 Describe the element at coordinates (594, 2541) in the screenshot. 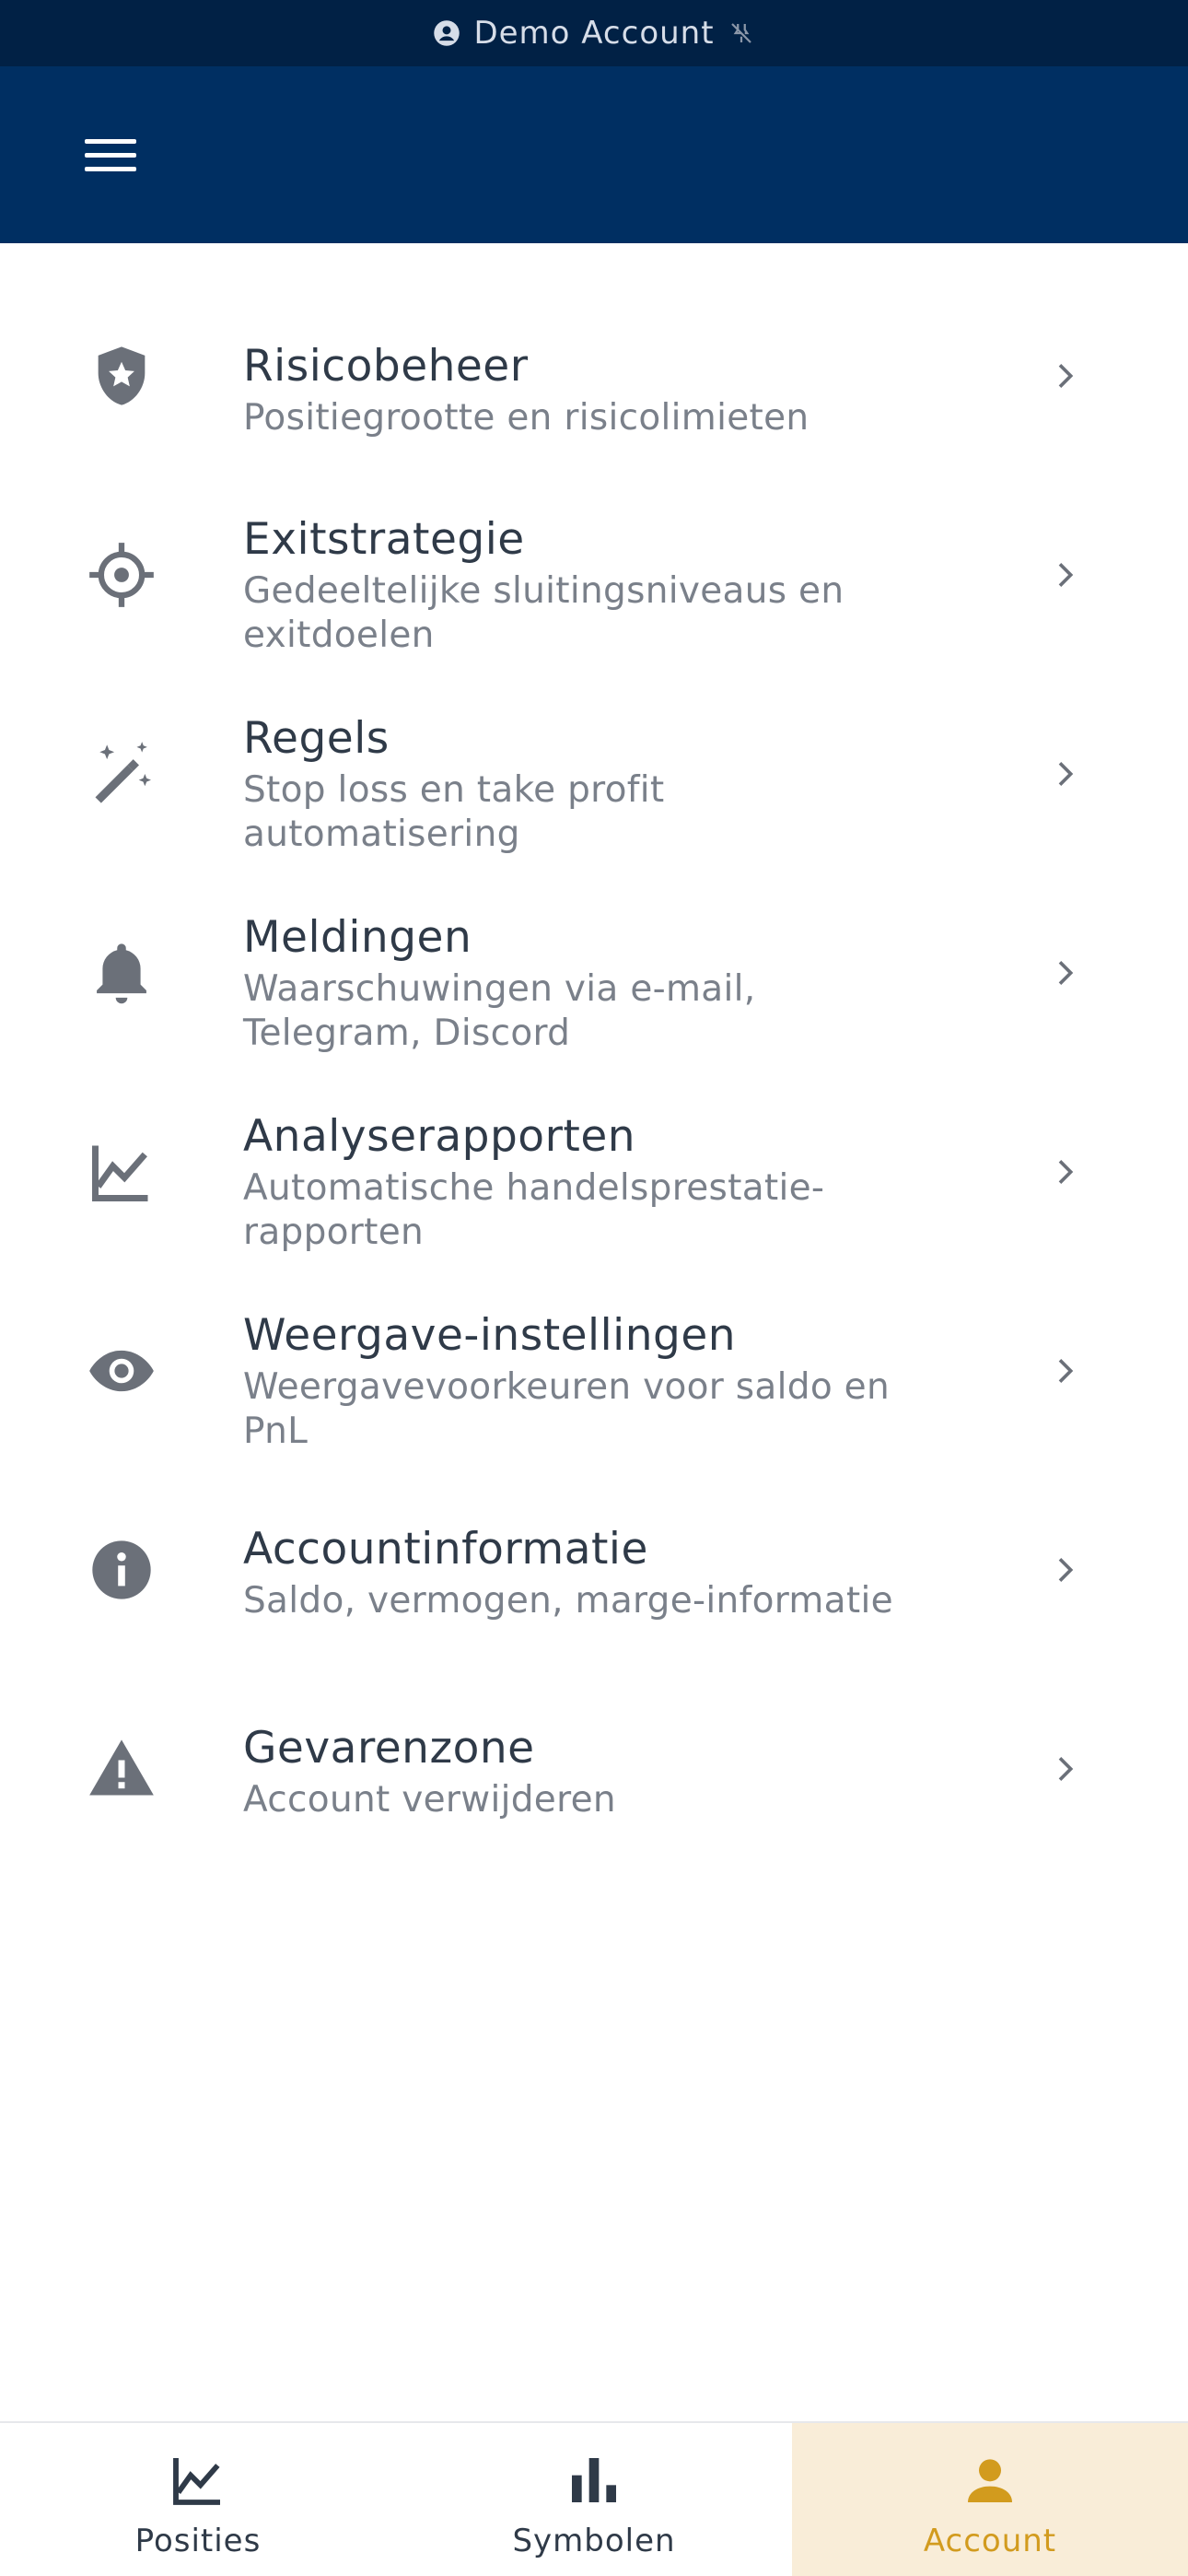

I see `nav-label: Symbolen` at that location.